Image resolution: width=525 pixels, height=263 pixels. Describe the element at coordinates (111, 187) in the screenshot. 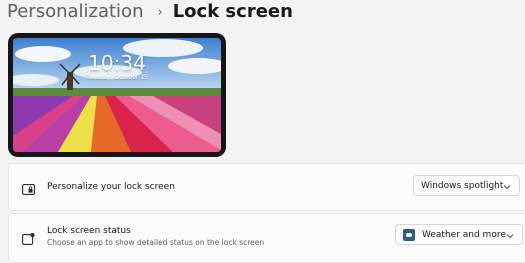

I see `personalize-lock-screen-label: Personalize your lock screen` at that location.